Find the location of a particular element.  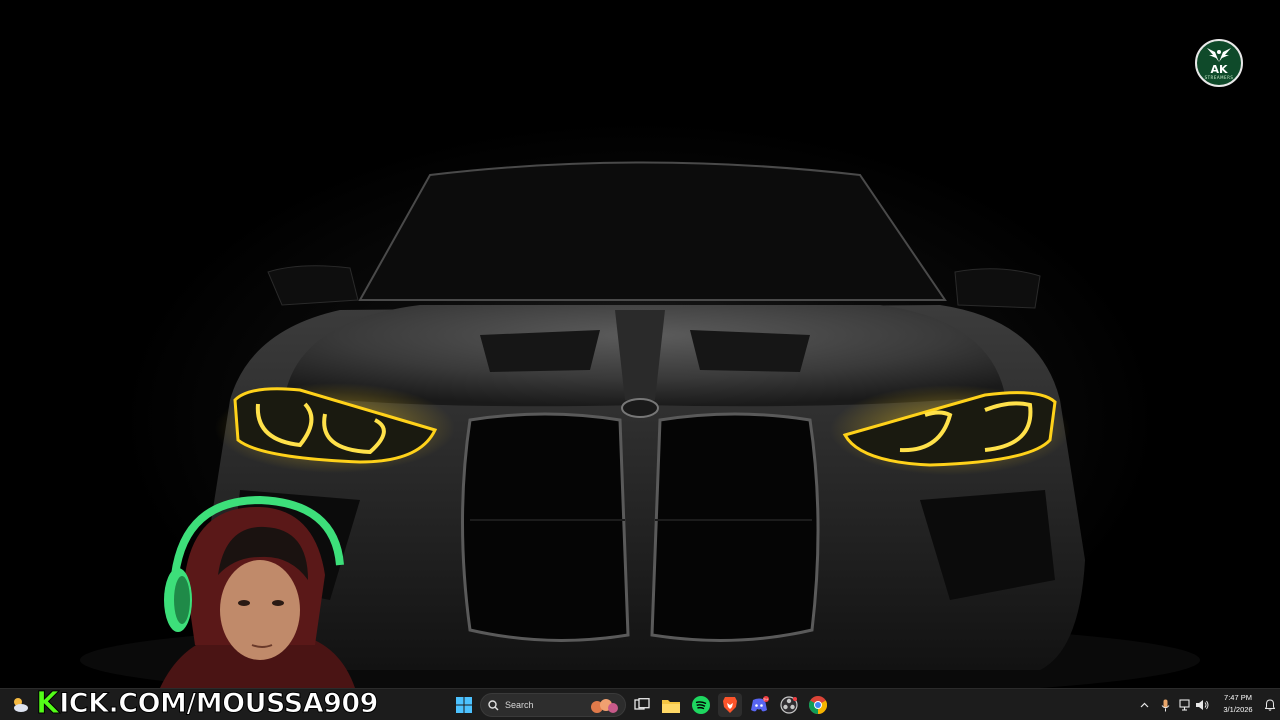

chrome-icon is located at coordinates (818, 705).